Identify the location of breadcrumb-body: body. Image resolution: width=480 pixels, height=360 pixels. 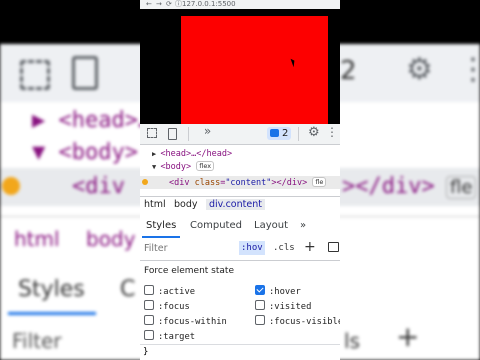
(186, 204).